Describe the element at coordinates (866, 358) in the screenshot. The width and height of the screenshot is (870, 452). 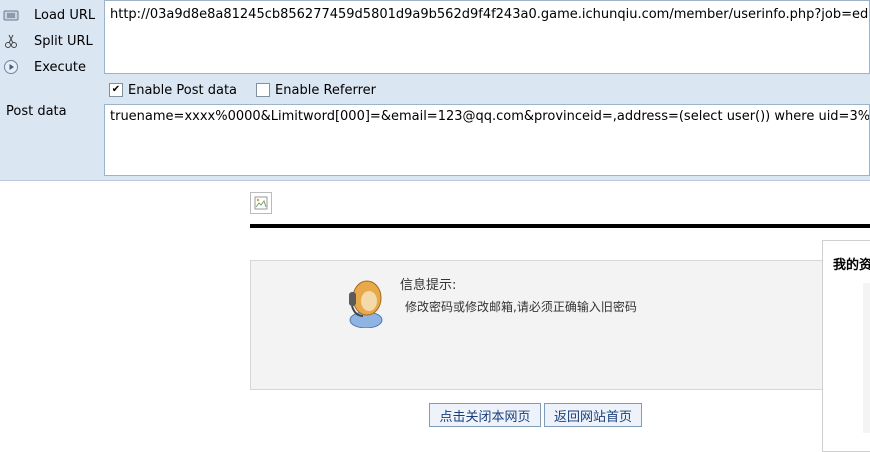
I see `side-panel-strip` at that location.